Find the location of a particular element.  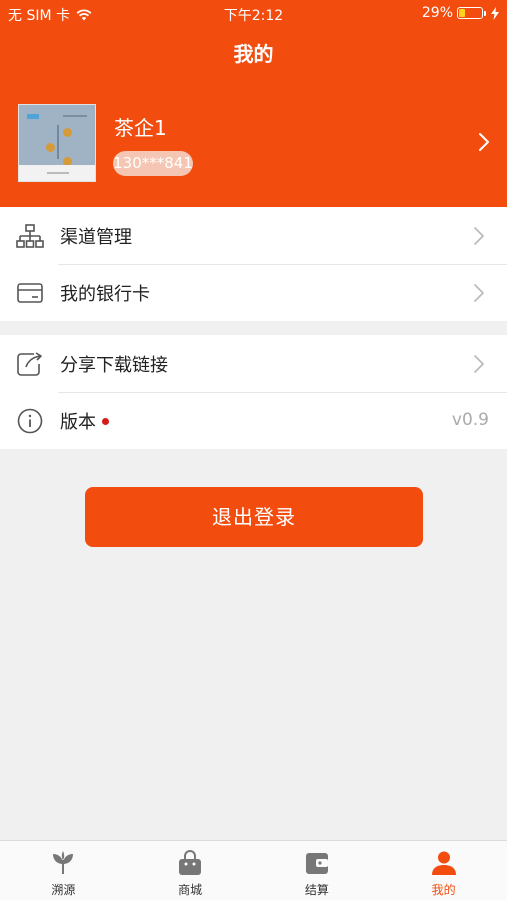

menu-label: 版本 is located at coordinates (78, 422).